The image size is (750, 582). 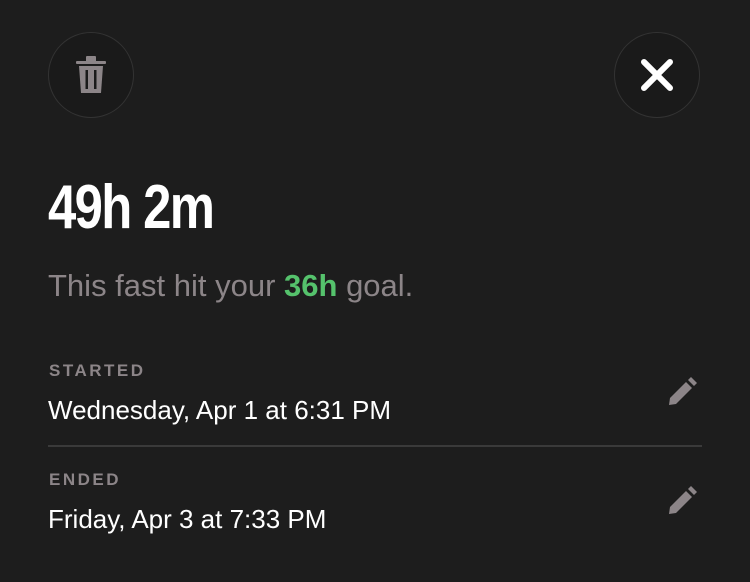 I want to click on started-time: Wednesday, Apr 1 at 6:31 PM, so click(x=220, y=410).